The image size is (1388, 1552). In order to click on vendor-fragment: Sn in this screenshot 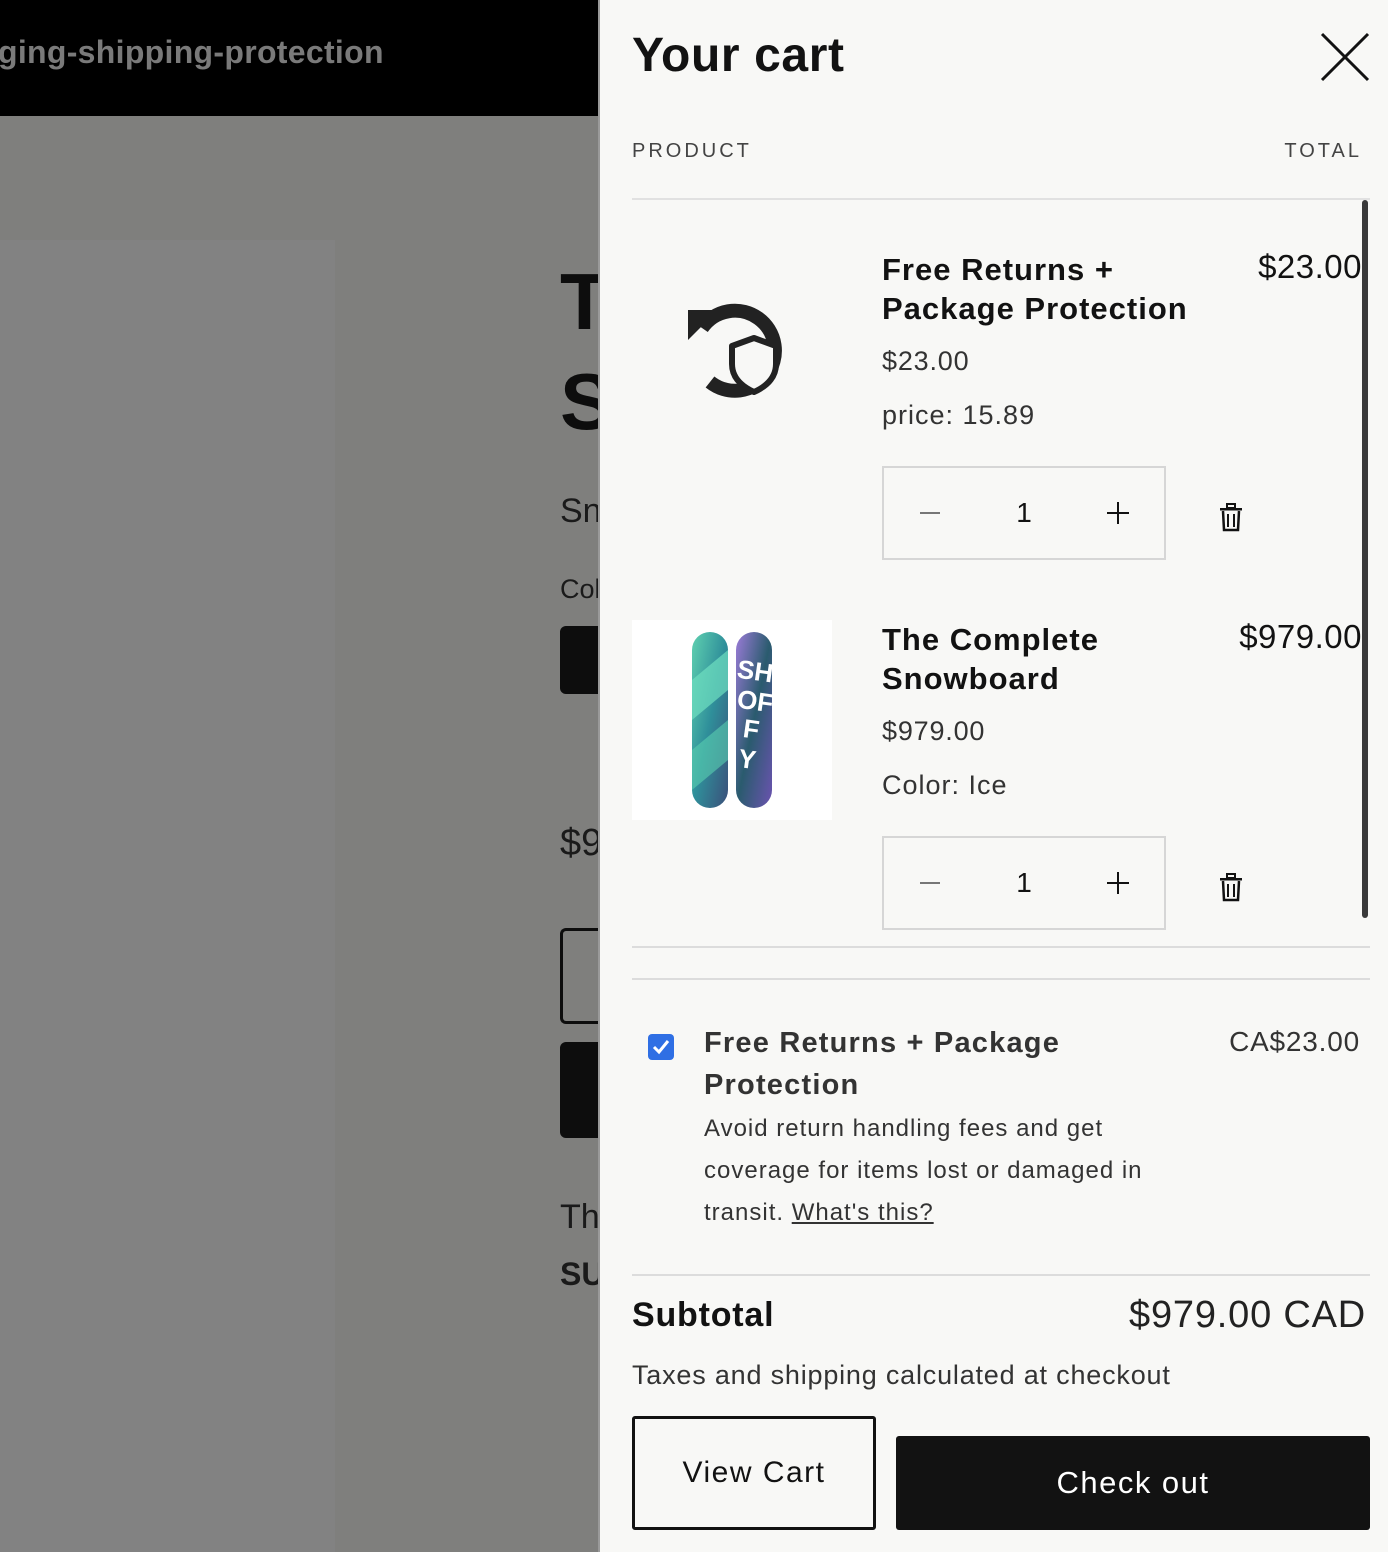, I will do `click(580, 511)`.